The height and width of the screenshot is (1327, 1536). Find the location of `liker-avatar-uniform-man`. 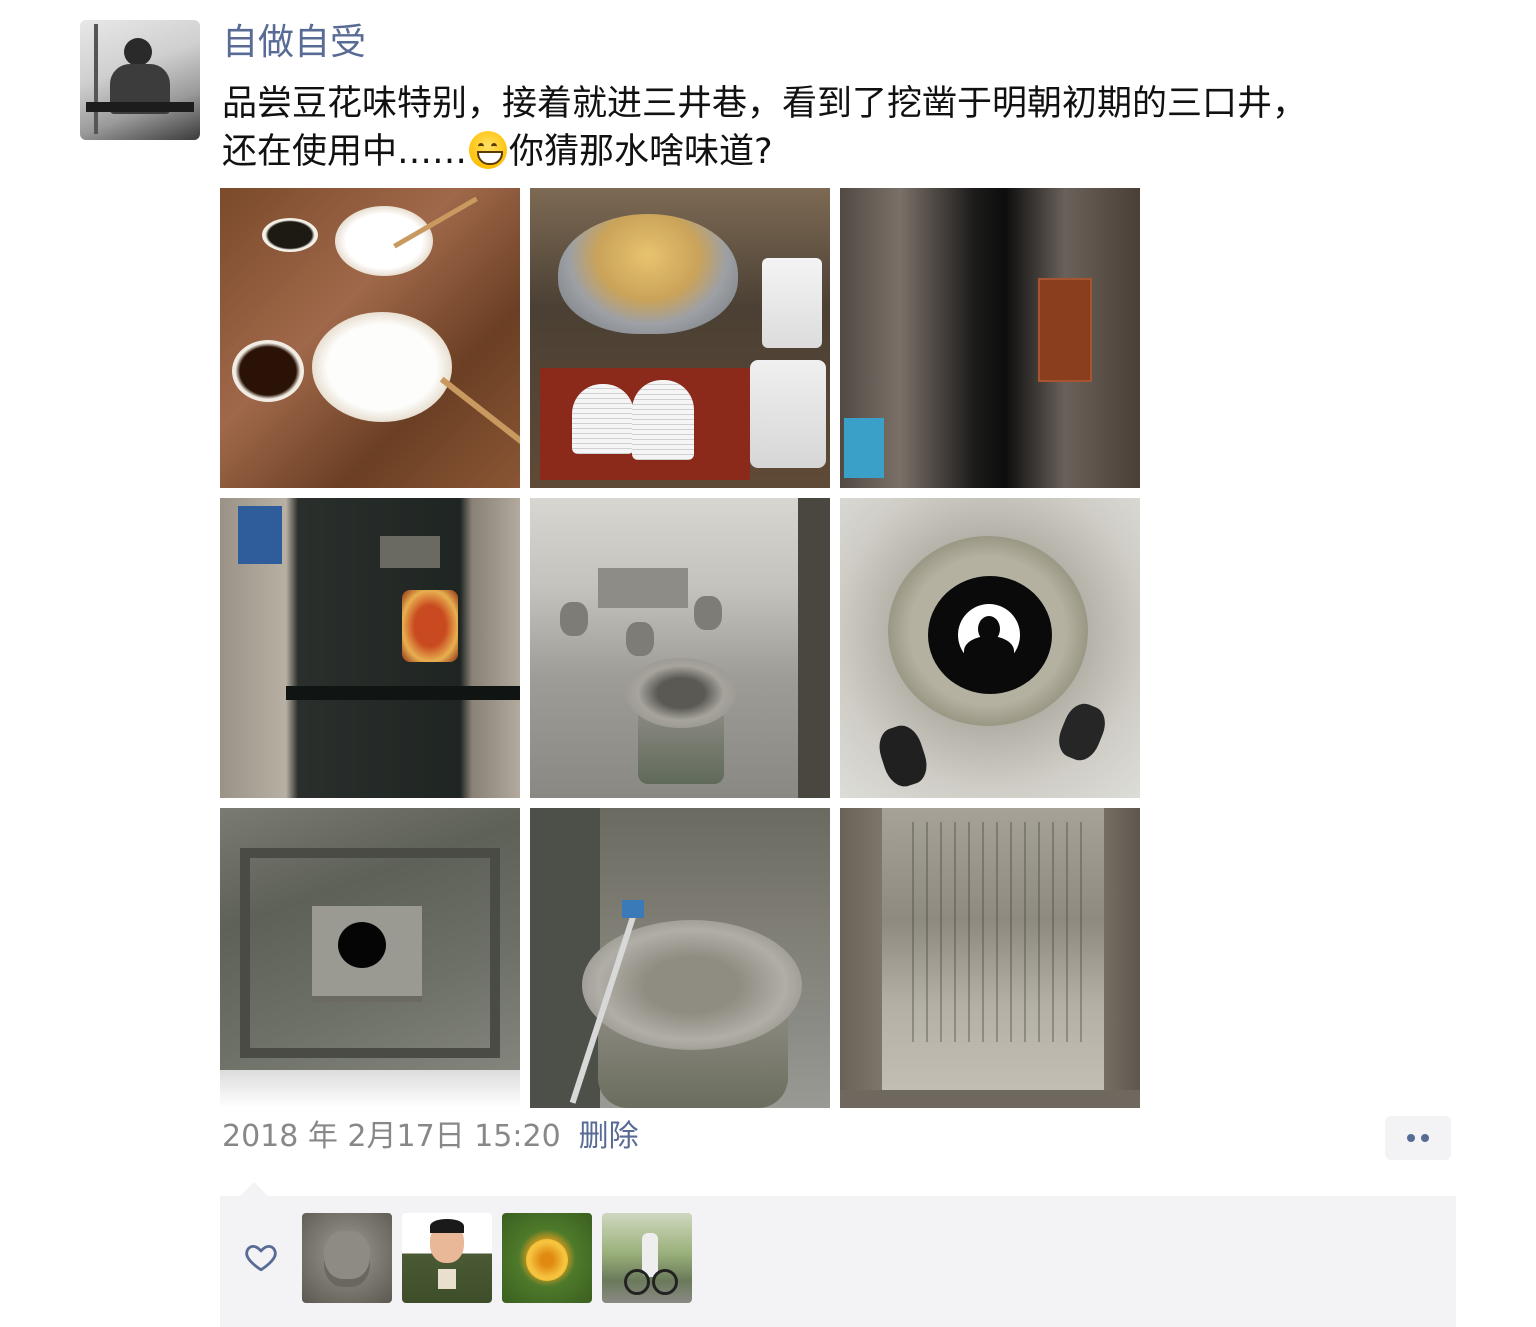

liker-avatar-uniform-man is located at coordinates (447, 1258).